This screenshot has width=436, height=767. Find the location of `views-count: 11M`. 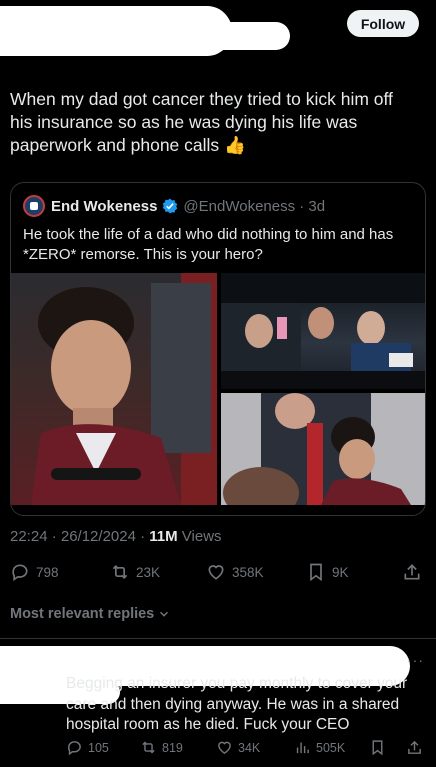

views-count: 11M is located at coordinates (163, 536).